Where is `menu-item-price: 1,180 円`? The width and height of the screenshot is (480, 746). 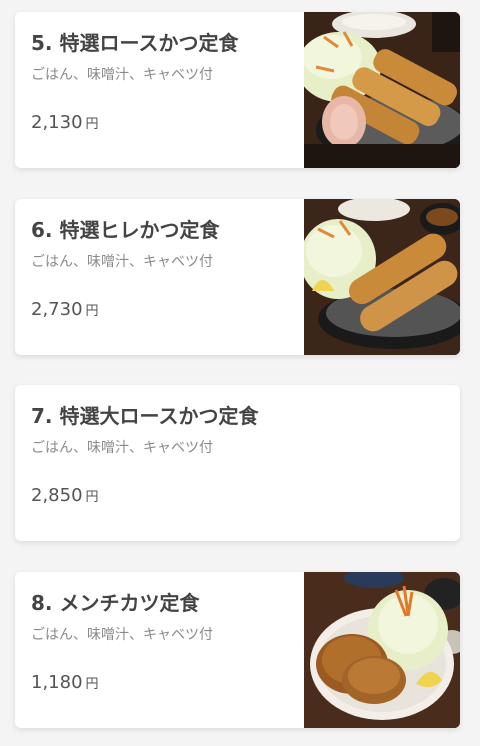 menu-item-price: 1,180 円 is located at coordinates (65, 682).